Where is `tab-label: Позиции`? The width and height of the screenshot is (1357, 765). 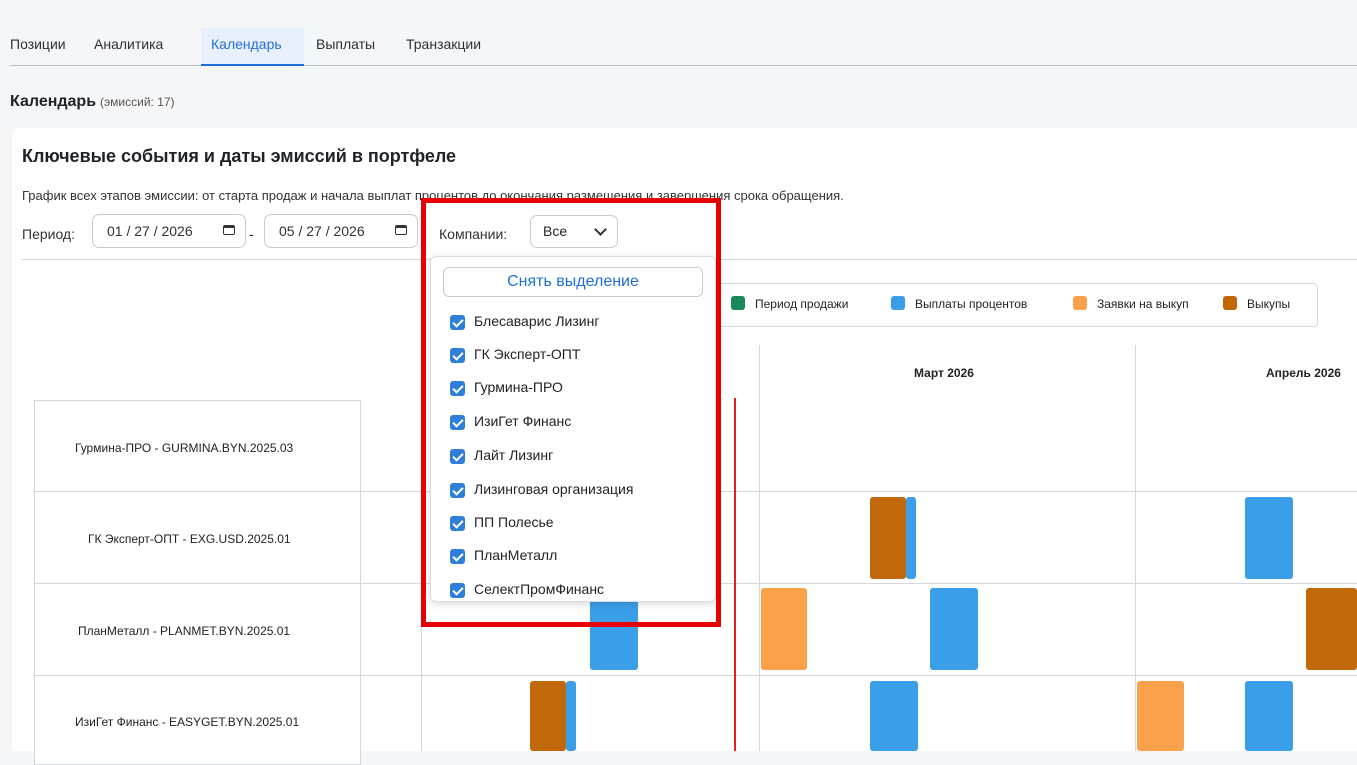
tab-label: Позиции is located at coordinates (38, 44).